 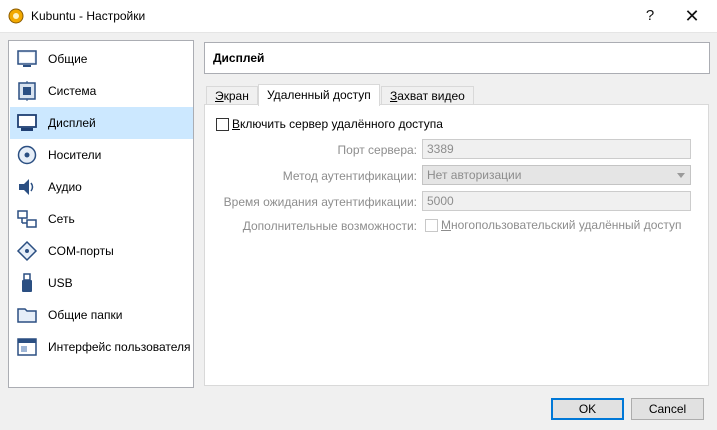 What do you see at coordinates (457, 58) in the screenshot?
I see `page-header: Дисплей` at bounding box center [457, 58].